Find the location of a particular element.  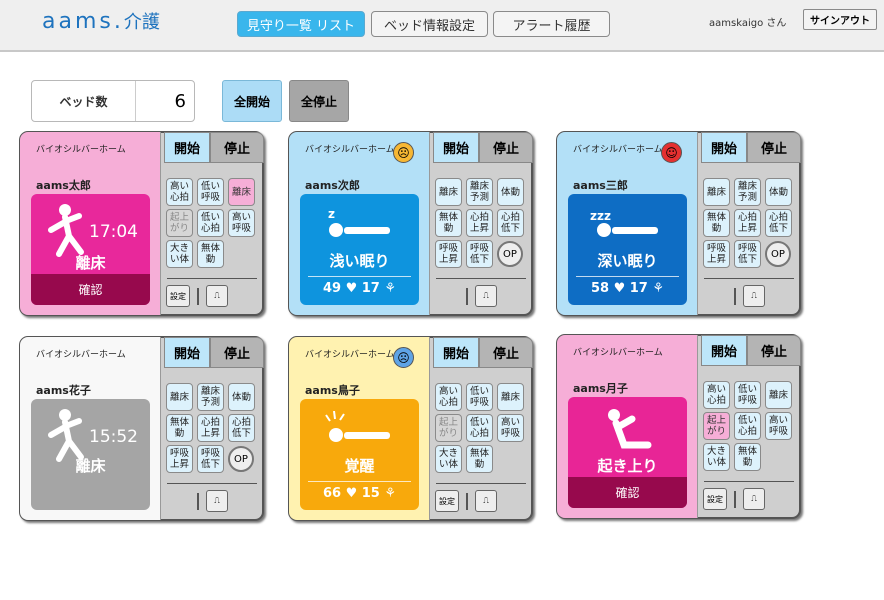

nav-watch-list: 見守り一覧 リスト is located at coordinates (301, 24).